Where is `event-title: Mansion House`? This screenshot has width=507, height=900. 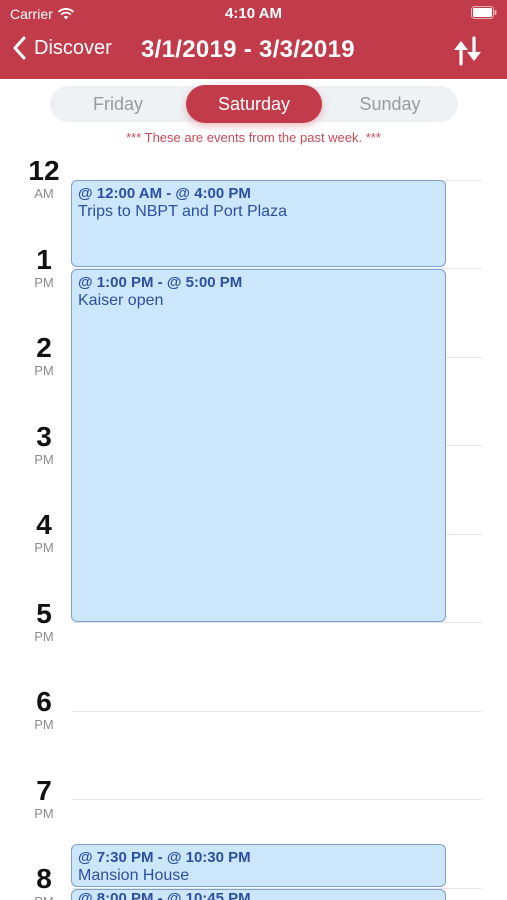
event-title: Mansion House is located at coordinates (134, 875).